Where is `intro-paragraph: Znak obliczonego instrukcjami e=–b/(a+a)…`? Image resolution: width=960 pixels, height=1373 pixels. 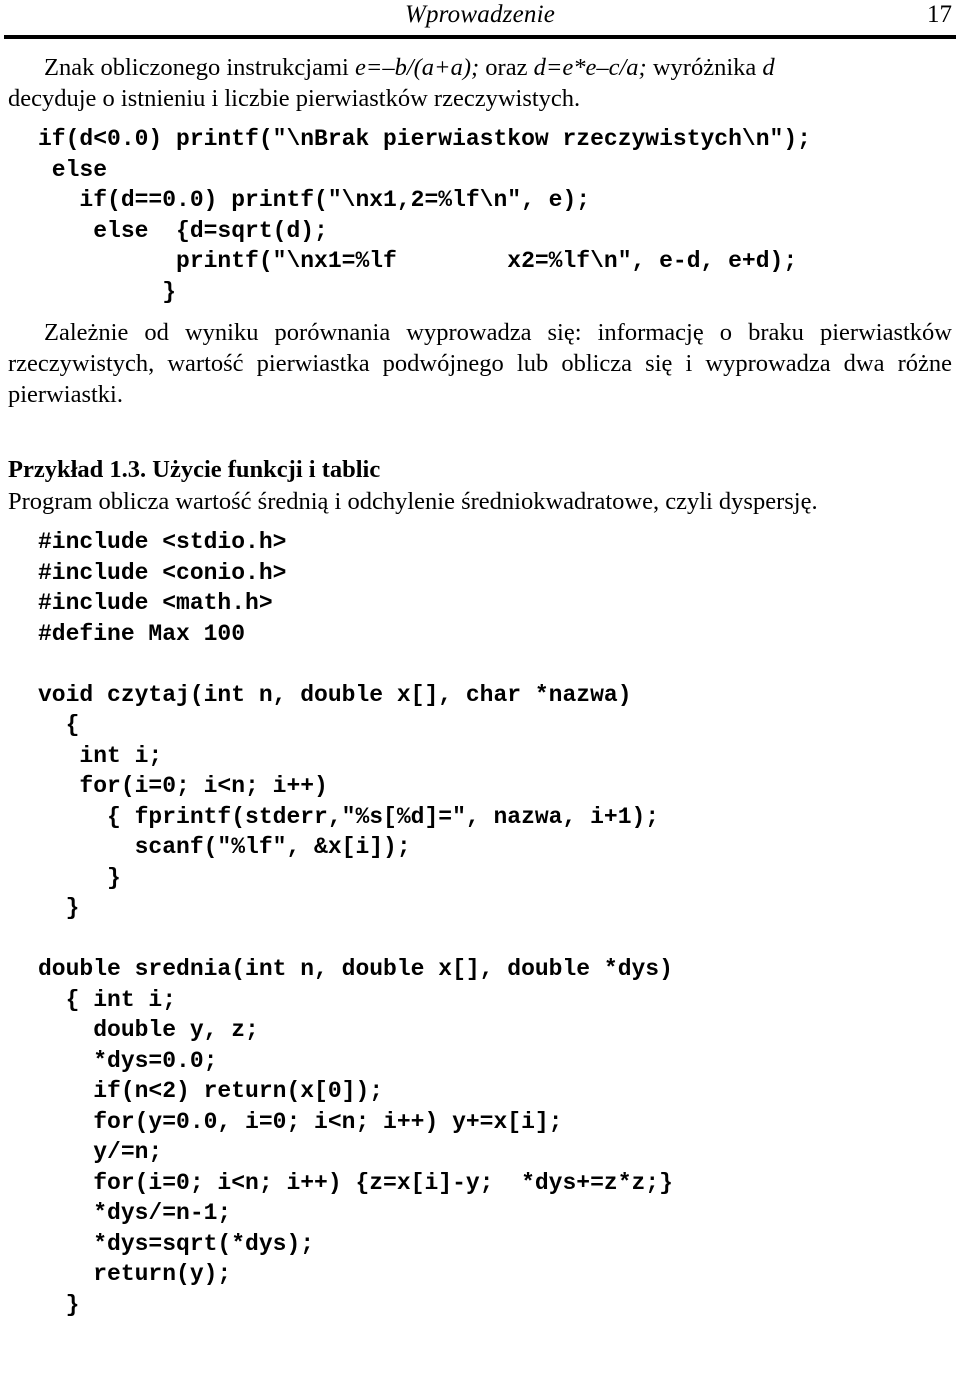
intro-paragraph: Znak obliczonego instrukcjami e=–b/(a+a)… is located at coordinates (480, 67).